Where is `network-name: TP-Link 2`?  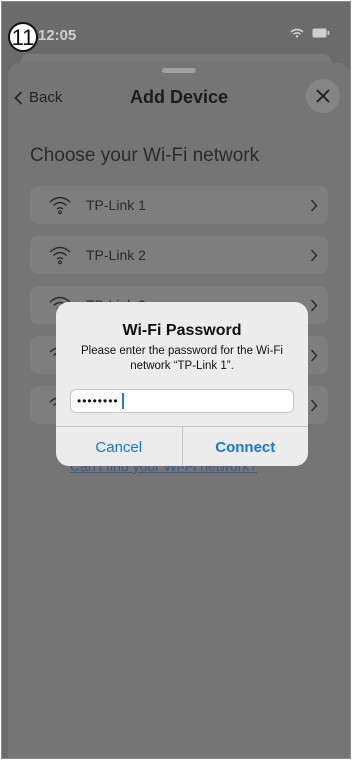 network-name: TP-Link 2 is located at coordinates (116, 255).